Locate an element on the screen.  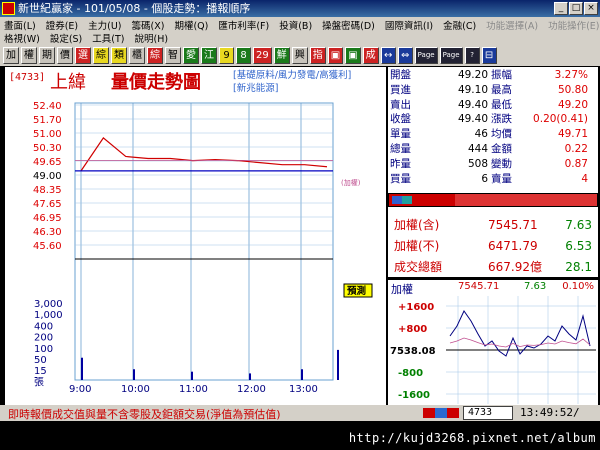
index-mini-chart: +1600 +800 7538.08 -800 -1600 is located at coordinates (493, 350).